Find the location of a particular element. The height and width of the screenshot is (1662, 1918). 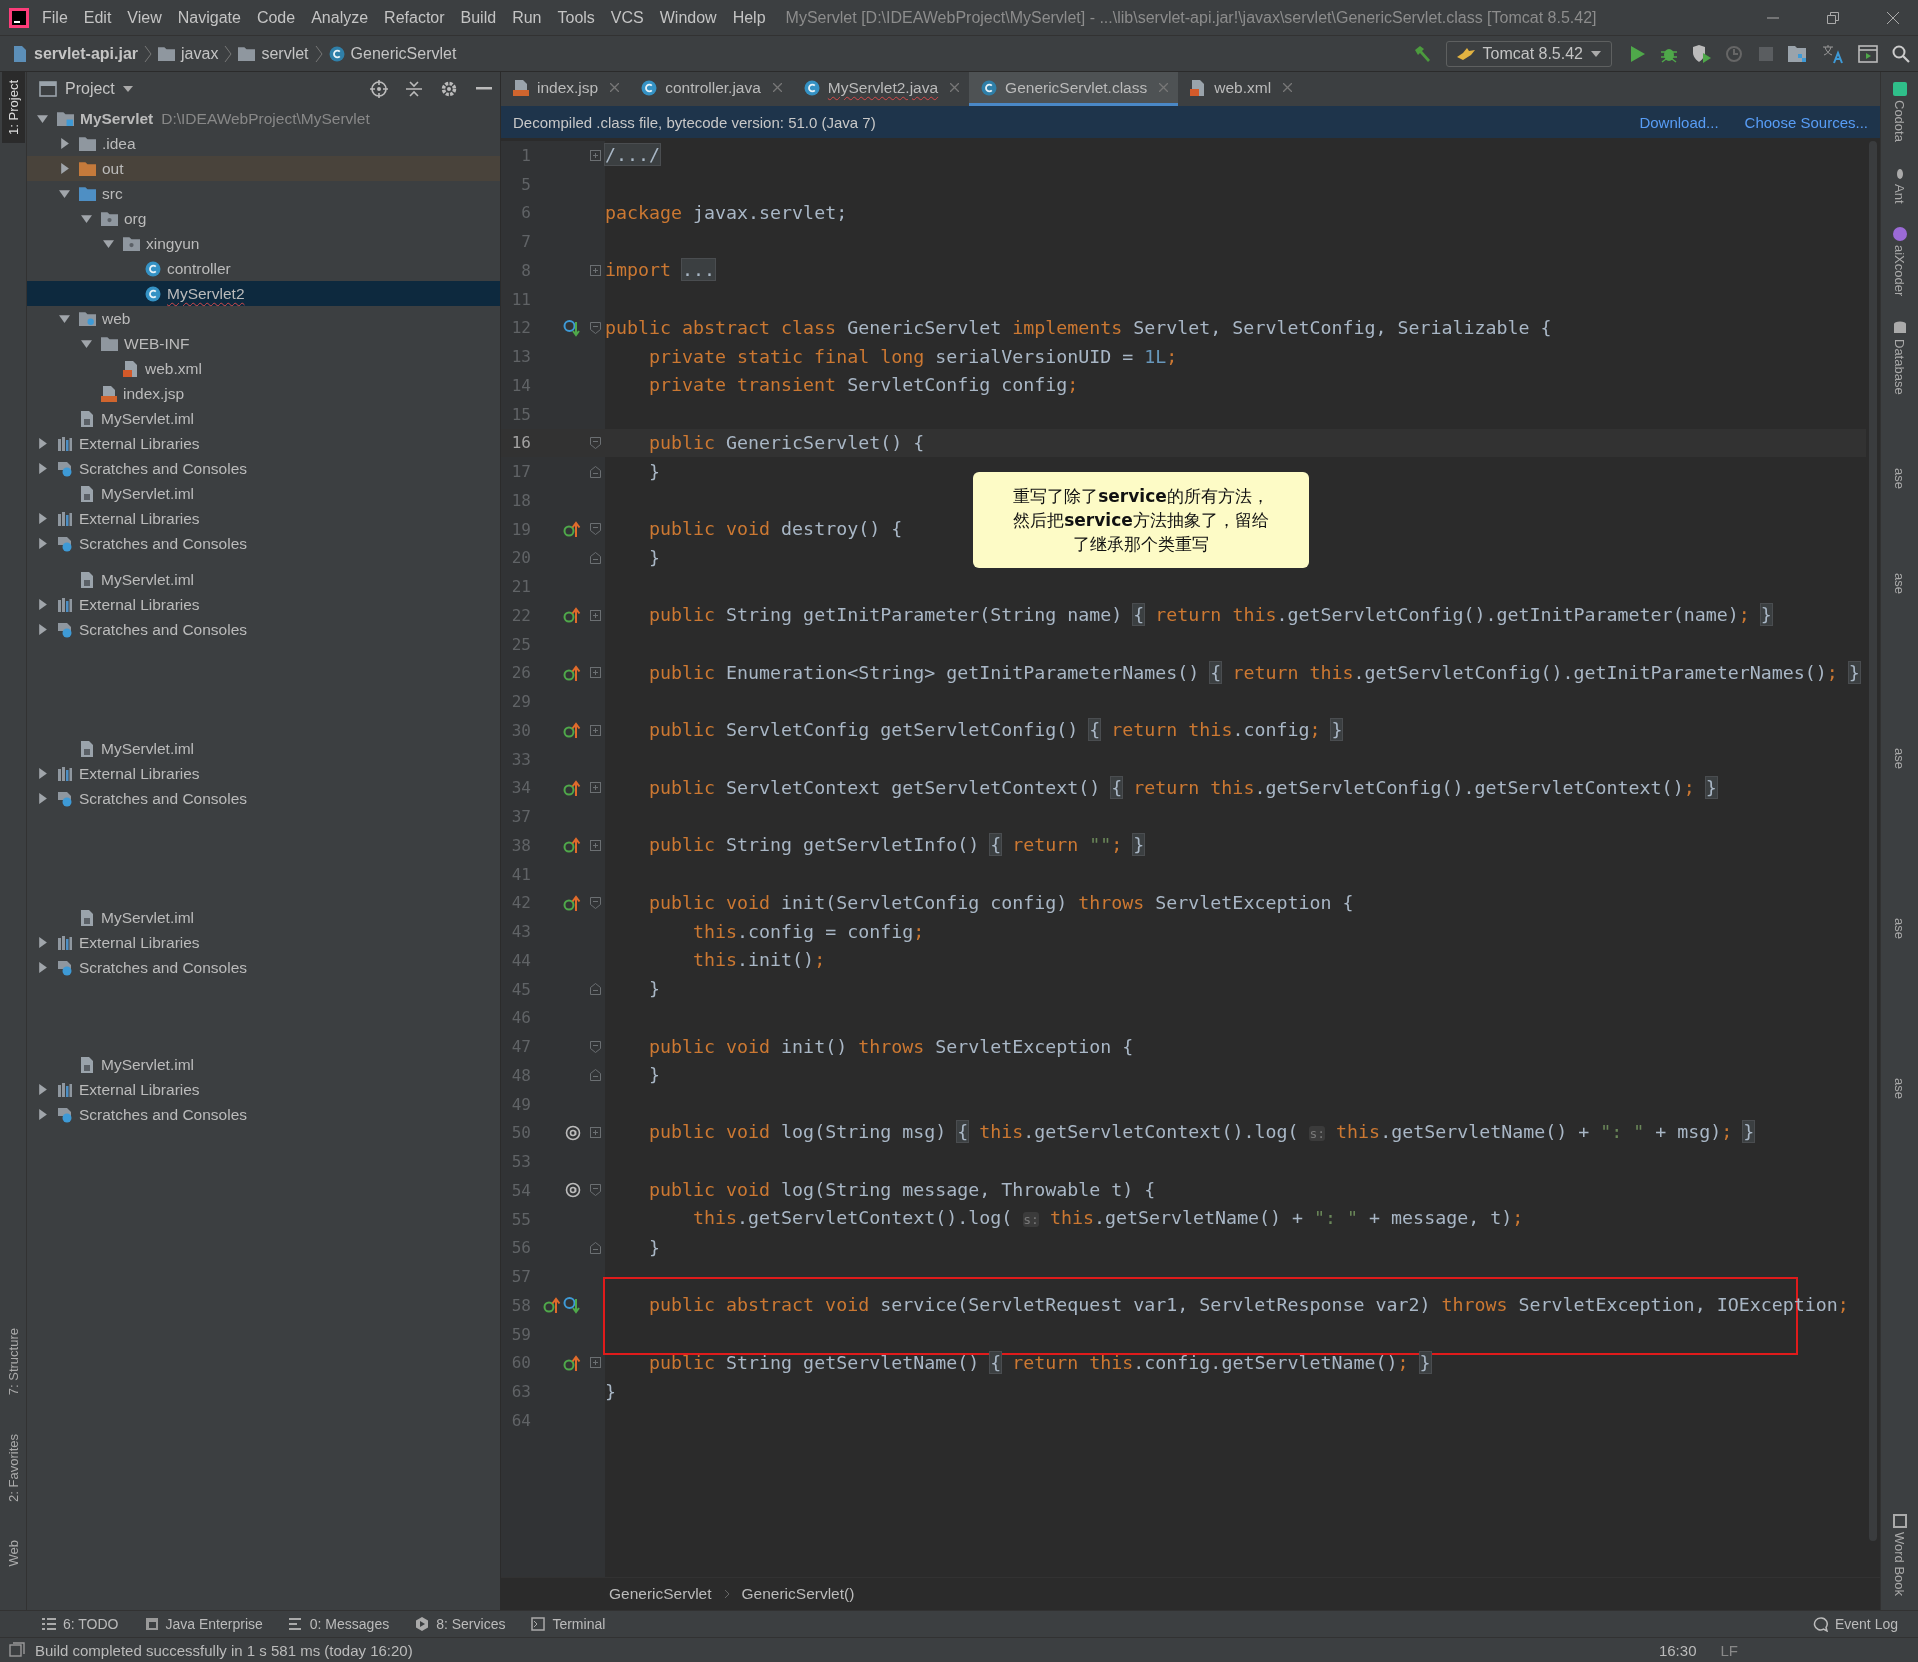

menu-item: VCS is located at coordinates (627, 17).